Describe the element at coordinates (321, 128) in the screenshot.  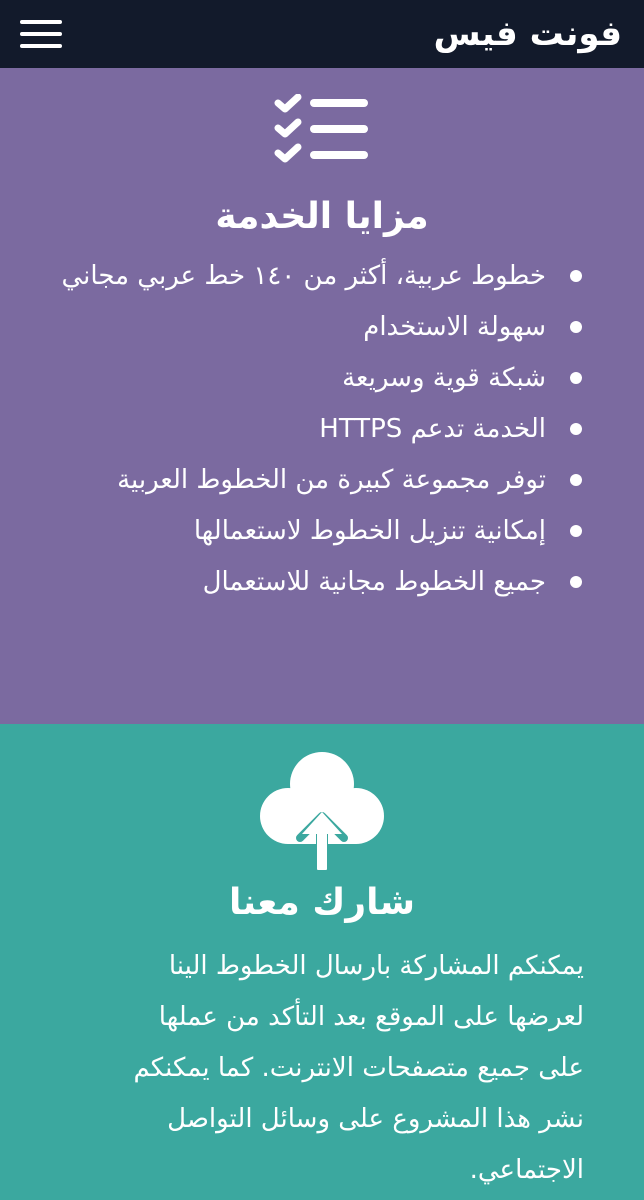
I see `checklist-icon` at that location.